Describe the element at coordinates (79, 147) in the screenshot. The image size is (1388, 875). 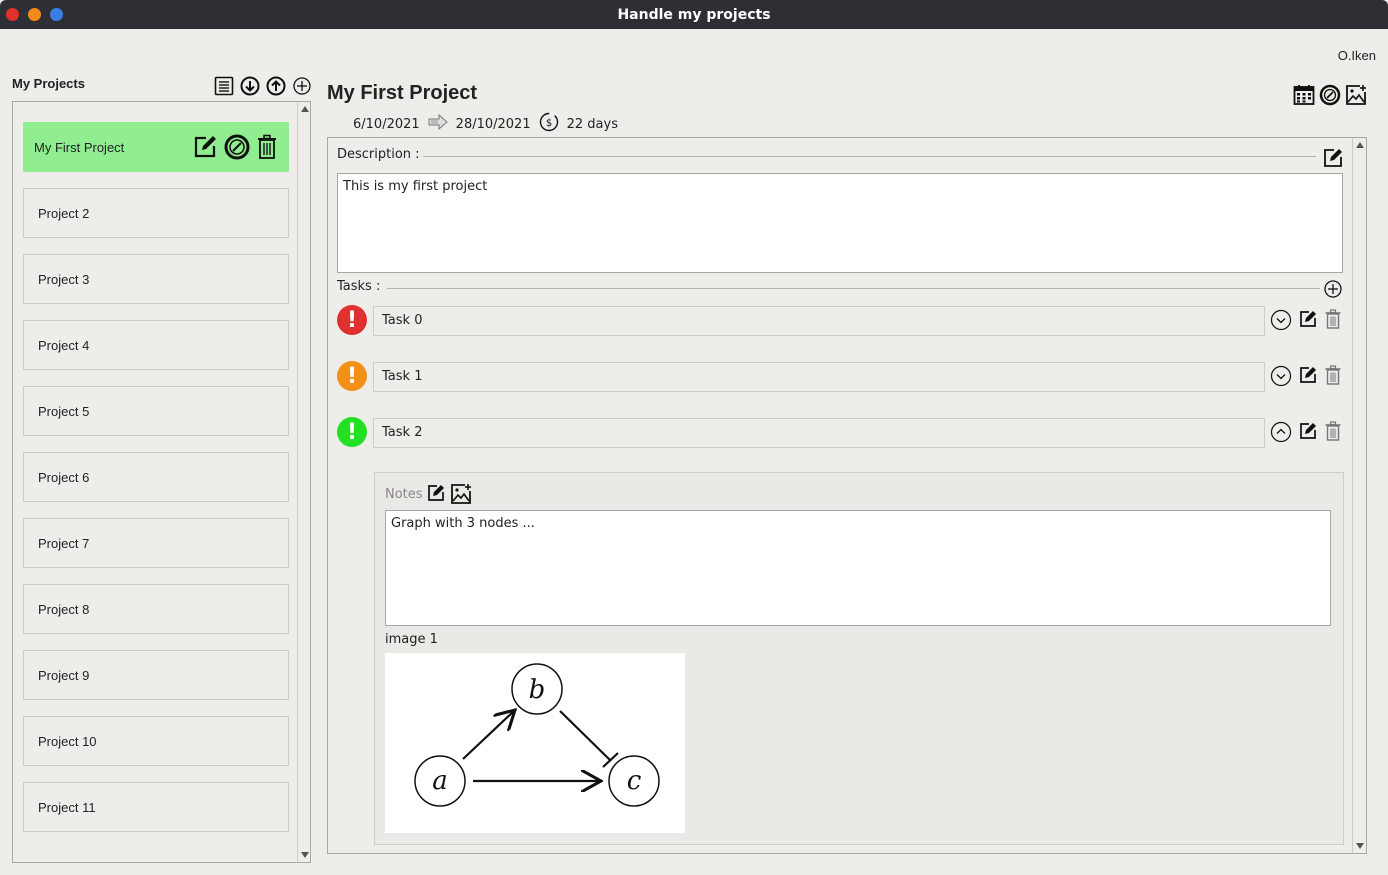
I see `project-label: My First Project` at that location.